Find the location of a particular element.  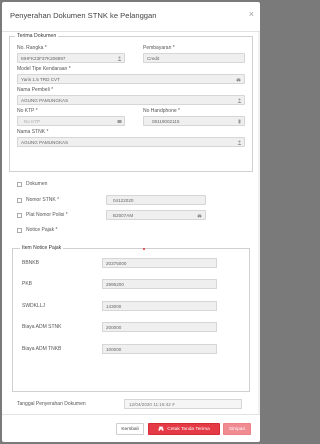

notice-pajak-checkbox is located at coordinates (19, 230).